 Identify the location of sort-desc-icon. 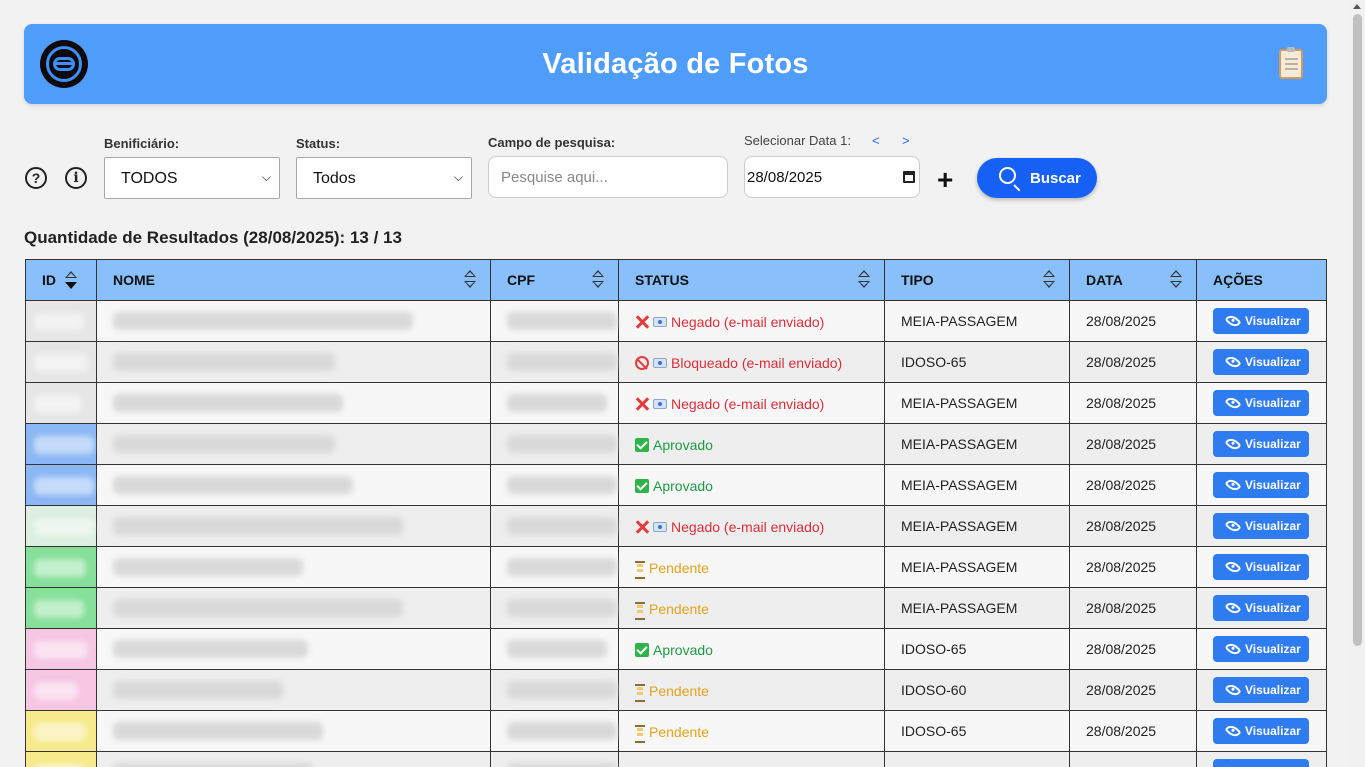
(71, 281).